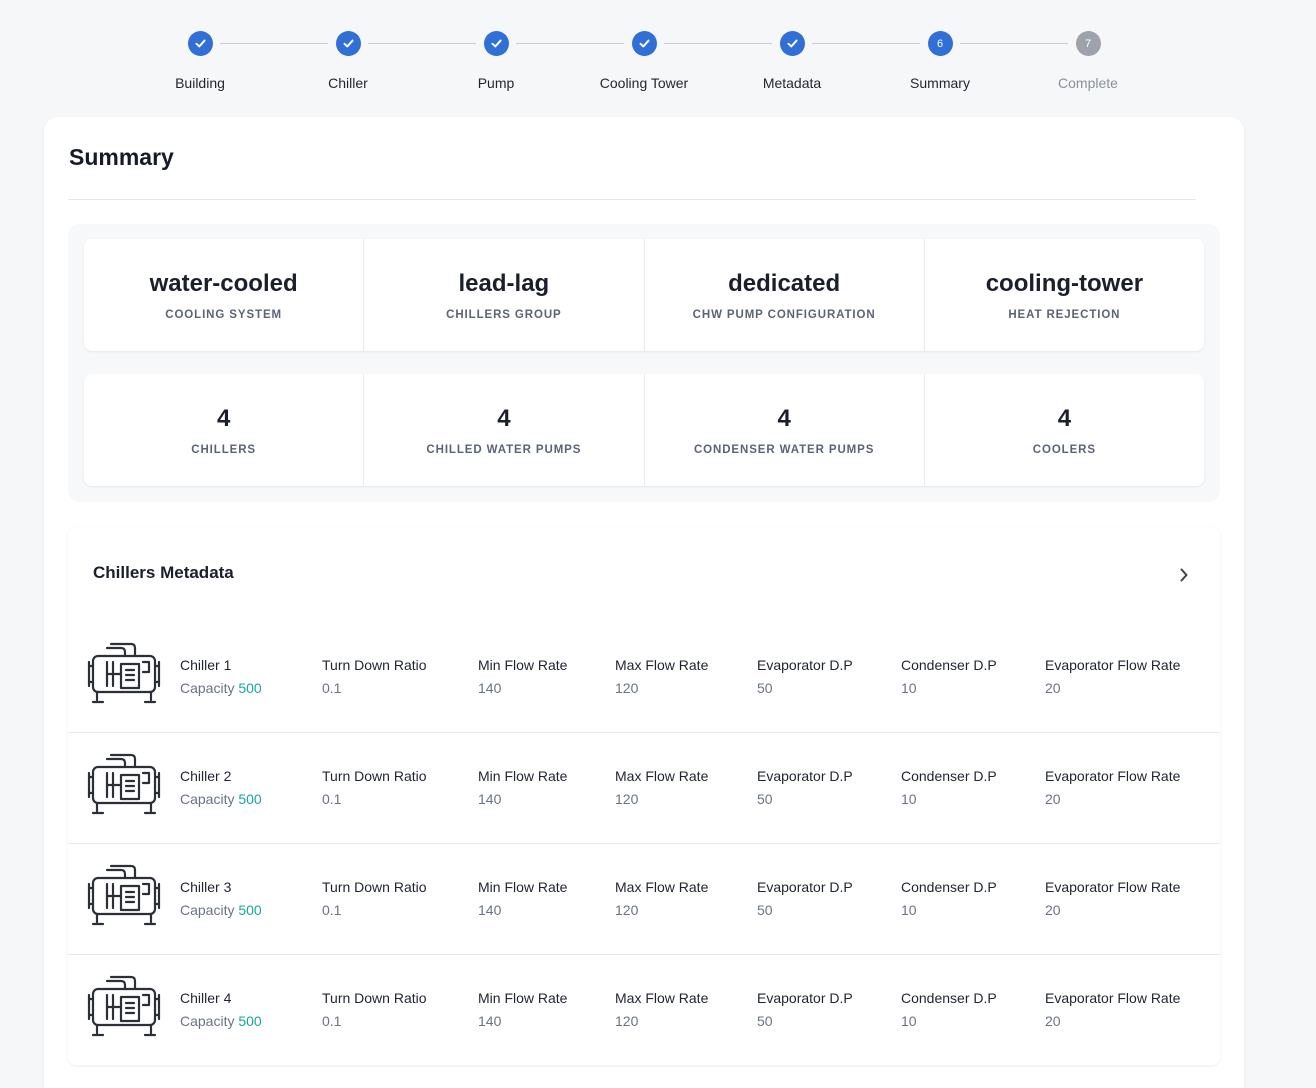 The width and height of the screenshot is (1316, 1088). I want to click on step-label: Building, so click(200, 83).